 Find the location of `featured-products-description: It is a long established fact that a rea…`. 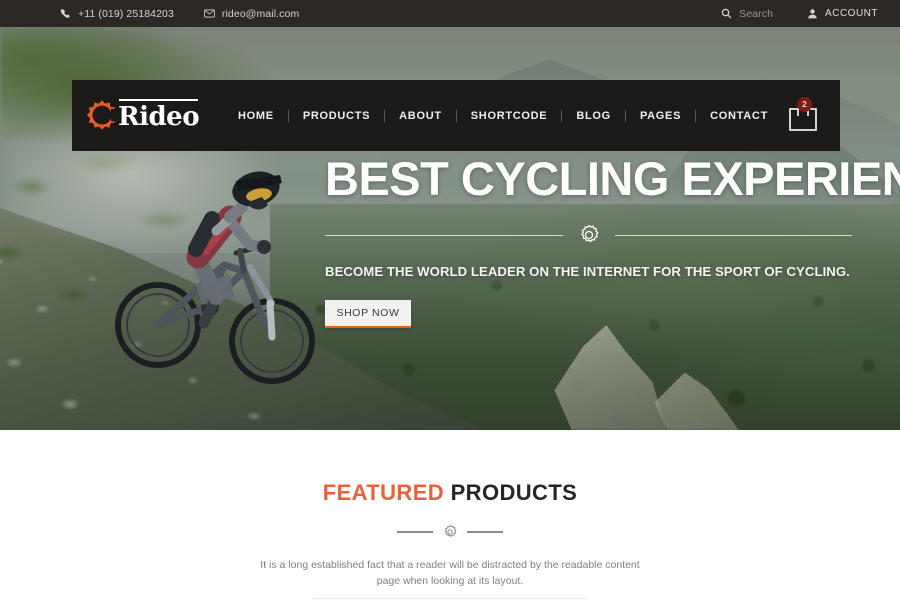

featured-products-description: It is a long established fact that a rea… is located at coordinates (450, 573).